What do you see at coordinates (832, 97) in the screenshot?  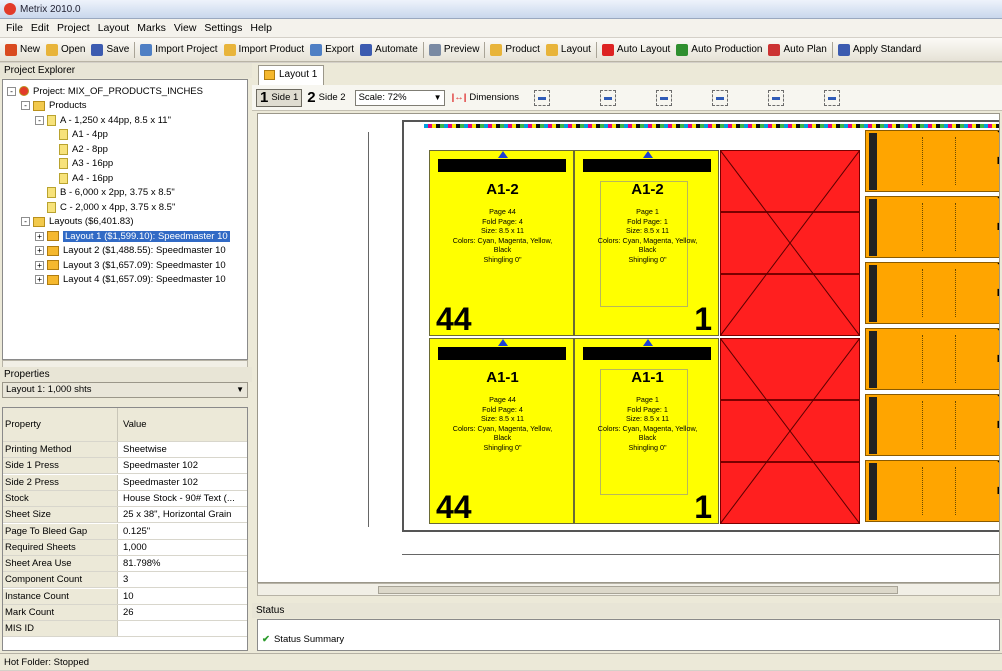 I see `align-right-icon` at bounding box center [832, 97].